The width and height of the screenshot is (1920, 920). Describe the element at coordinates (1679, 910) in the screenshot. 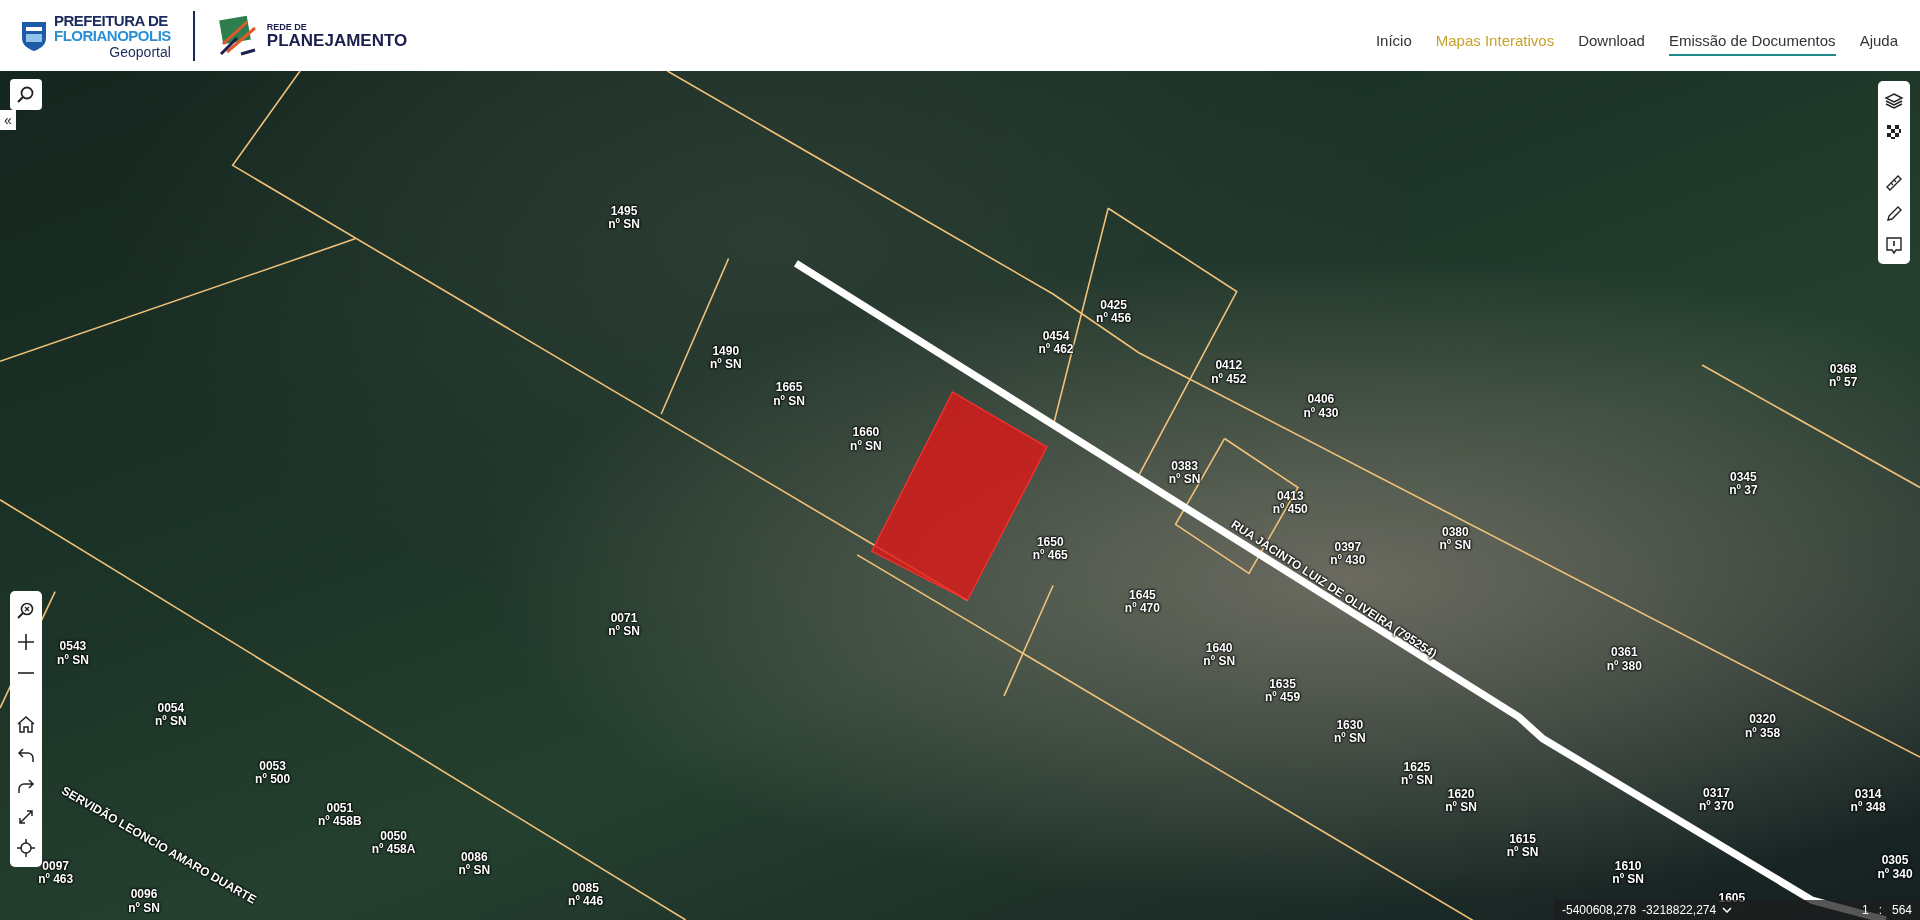

I see `coordinate-y: -3218822,274` at that location.